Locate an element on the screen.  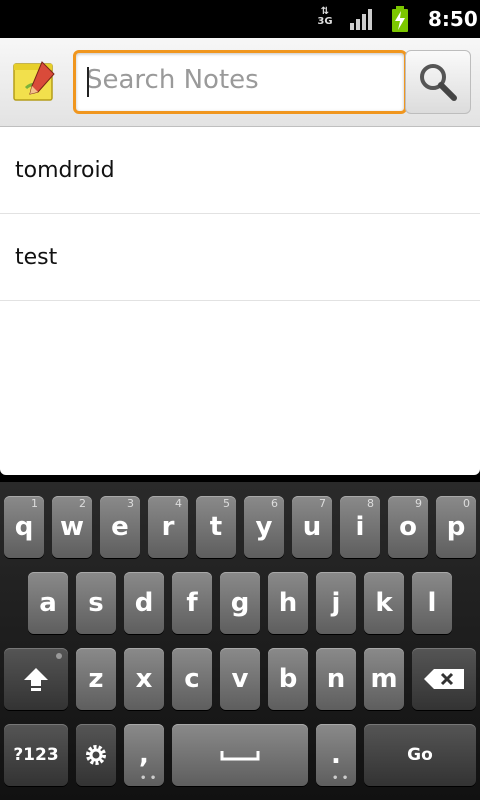
network-indicator: ⇅ 3G is located at coordinates (325, 17).